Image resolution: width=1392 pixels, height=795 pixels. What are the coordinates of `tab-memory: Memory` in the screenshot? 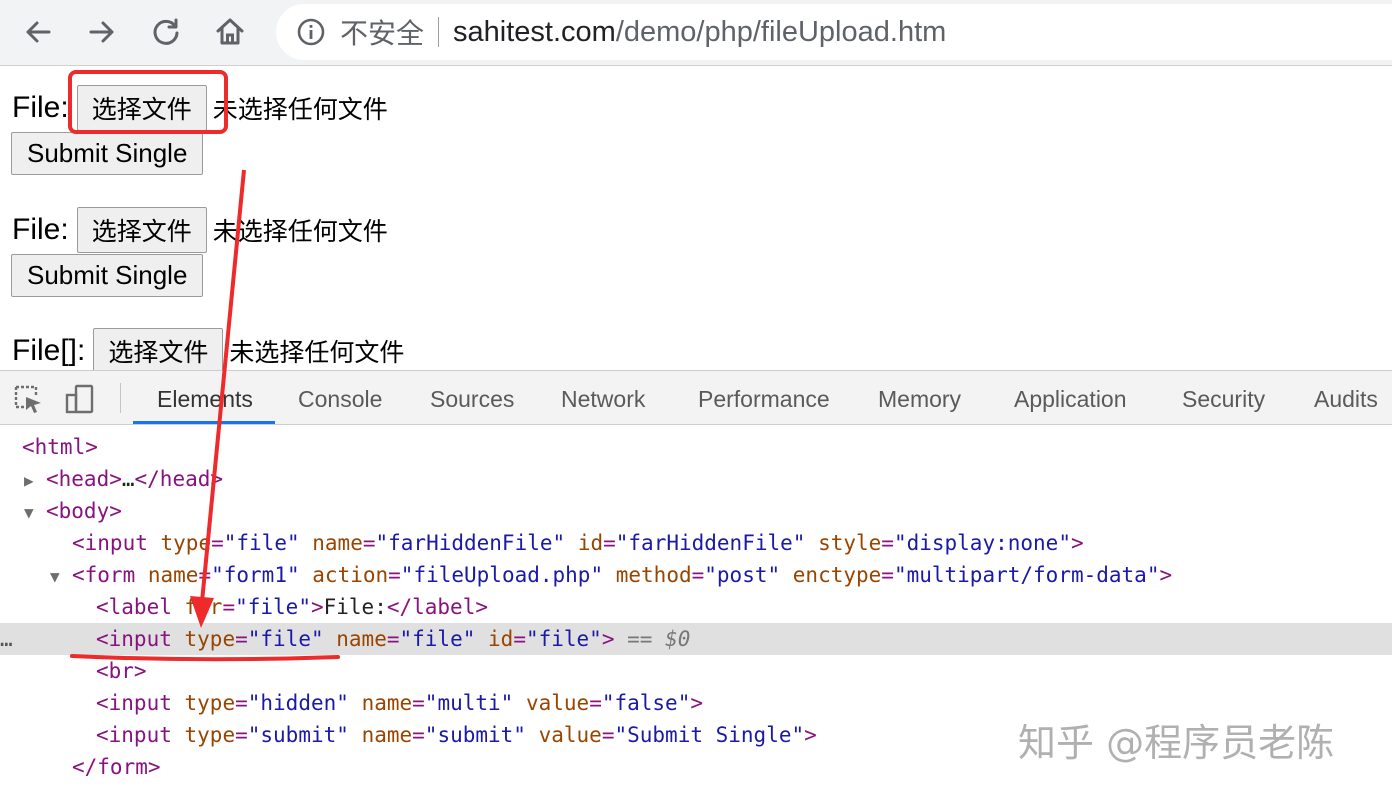 It's located at (919, 398).